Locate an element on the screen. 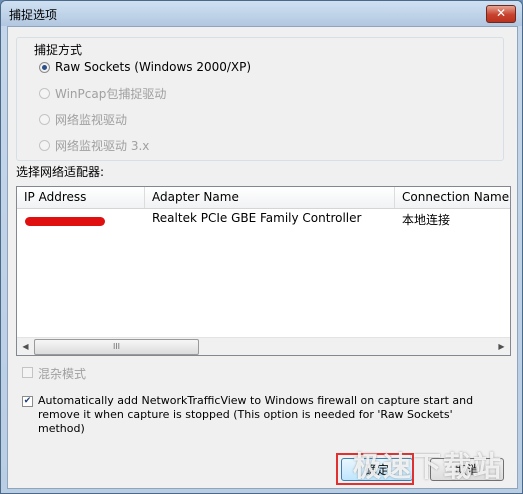 The height and width of the screenshot is (494, 523). radio-selected-icon is located at coordinates (44, 67).